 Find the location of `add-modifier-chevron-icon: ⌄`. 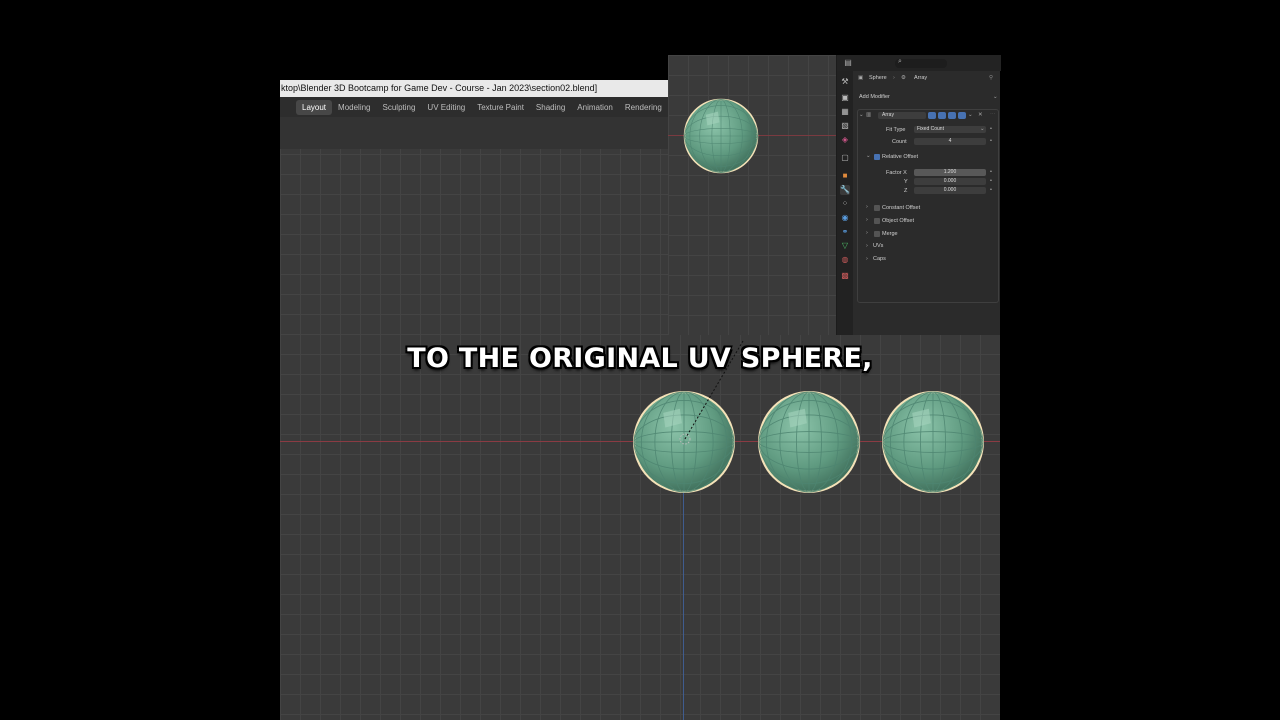

add-modifier-chevron-icon: ⌄ is located at coordinates (995, 97).